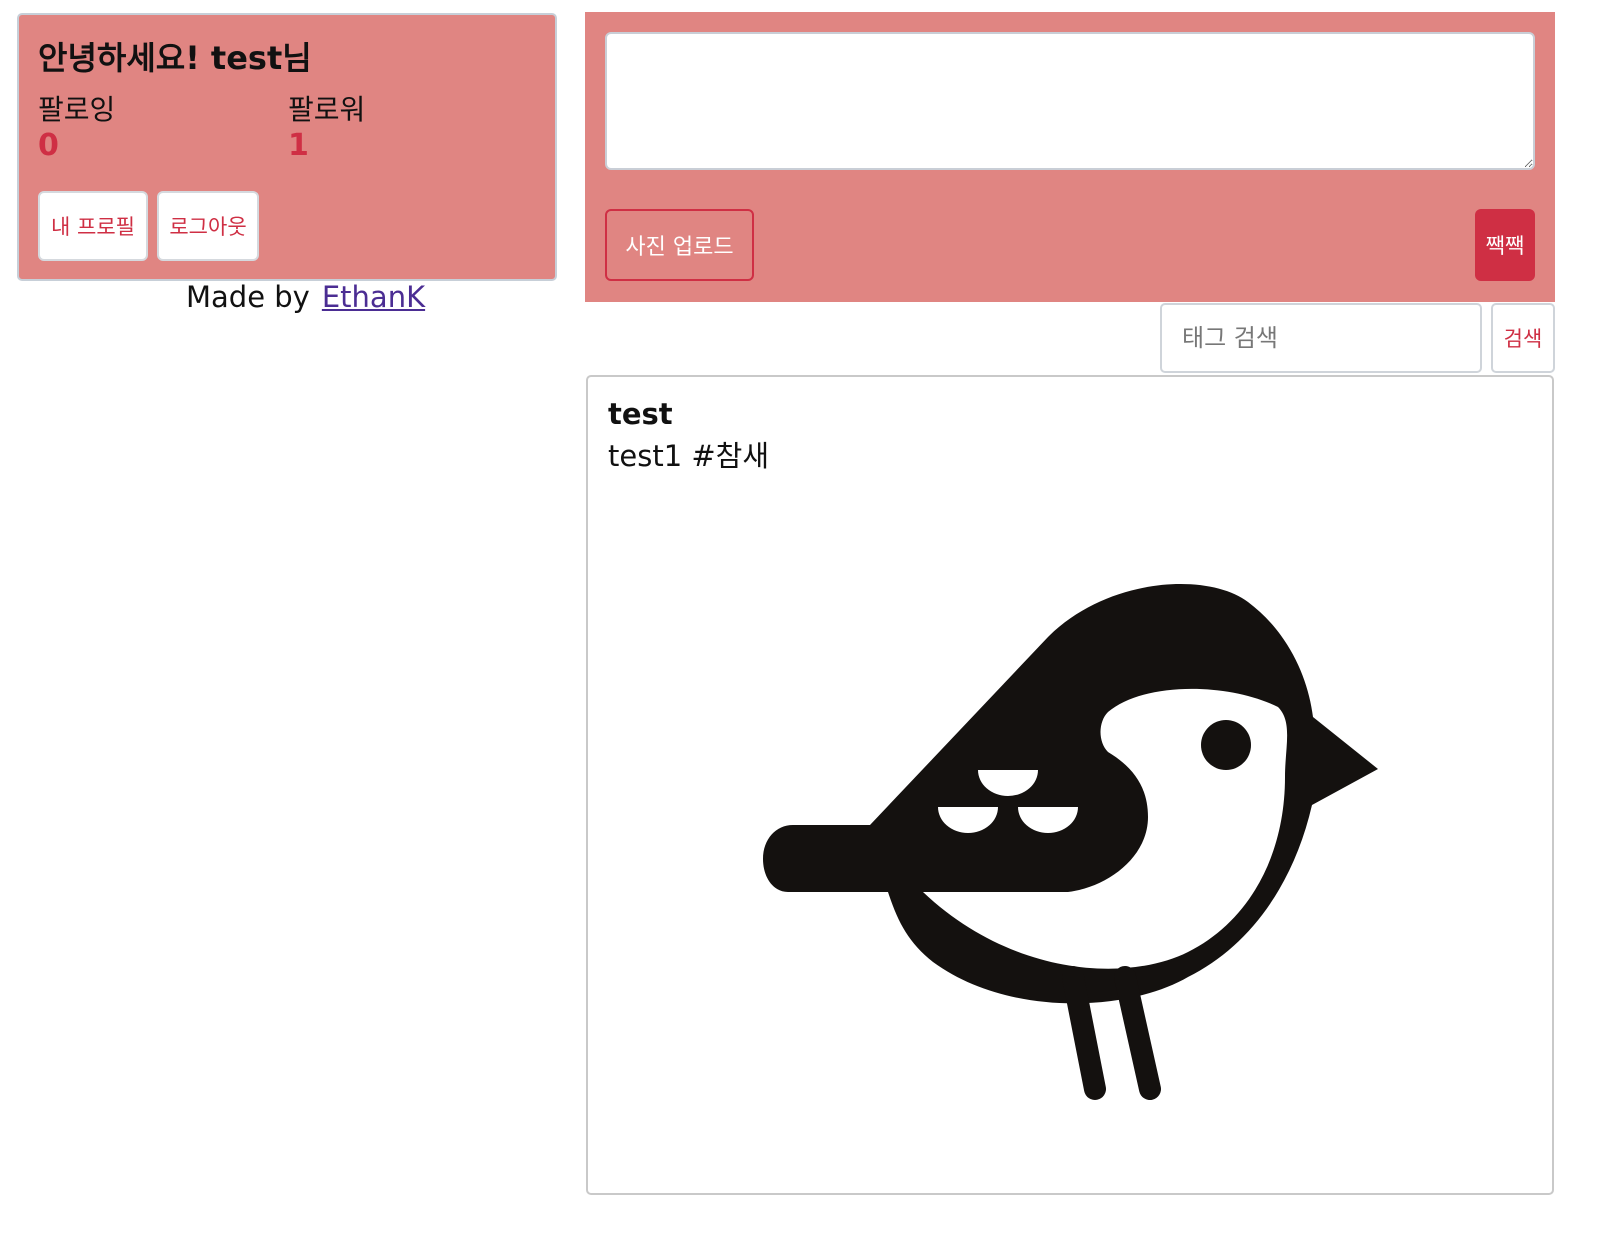 The height and width of the screenshot is (1246, 1618). Describe the element at coordinates (689, 456) in the screenshot. I see `post-content: test1 #참새` at that location.